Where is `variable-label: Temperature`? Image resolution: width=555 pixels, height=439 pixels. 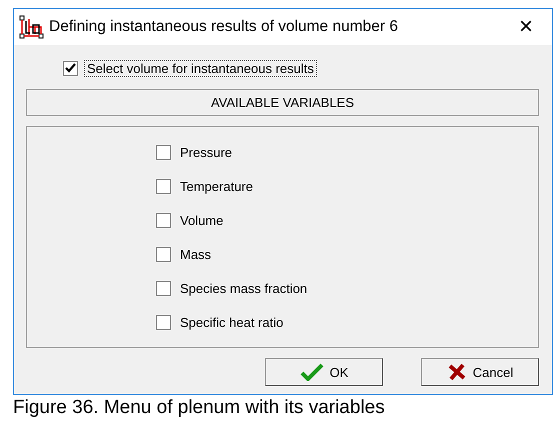 variable-label: Temperature is located at coordinates (216, 186).